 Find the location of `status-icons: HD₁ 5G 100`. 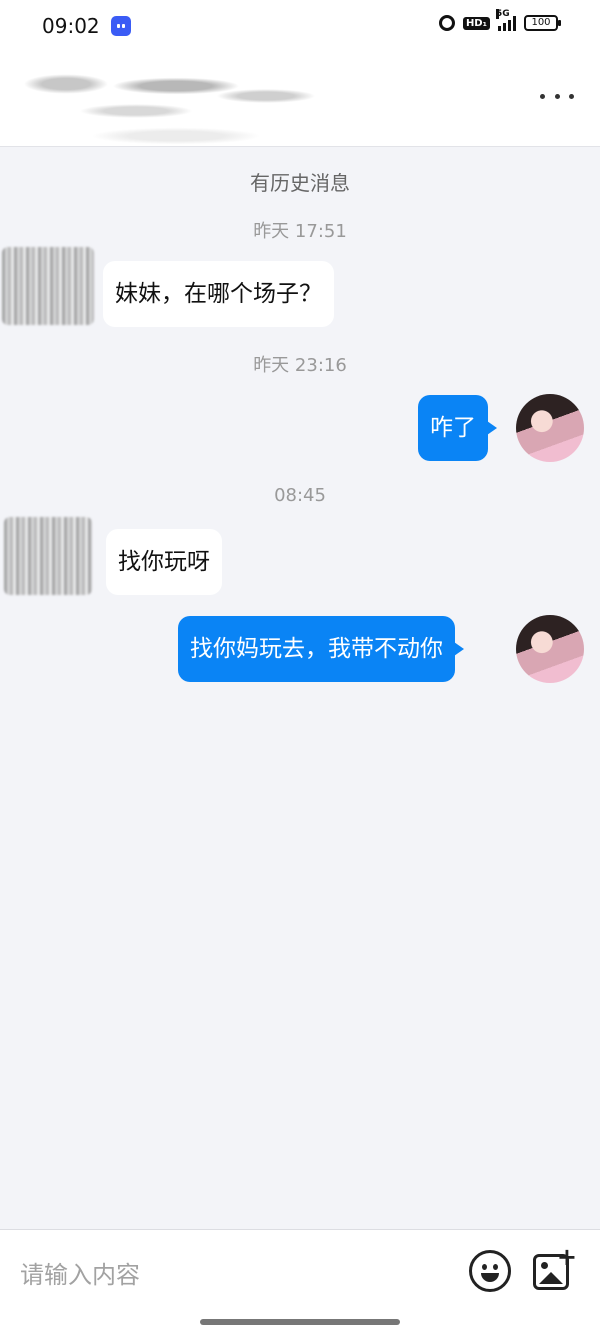

status-icons: HD₁ 5G 100 is located at coordinates (499, 20).